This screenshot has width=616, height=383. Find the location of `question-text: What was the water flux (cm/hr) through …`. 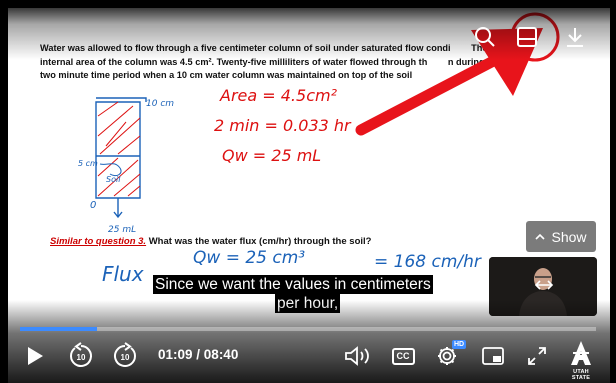

question-text: What was the water flux (cm/hr) through … is located at coordinates (259, 241).